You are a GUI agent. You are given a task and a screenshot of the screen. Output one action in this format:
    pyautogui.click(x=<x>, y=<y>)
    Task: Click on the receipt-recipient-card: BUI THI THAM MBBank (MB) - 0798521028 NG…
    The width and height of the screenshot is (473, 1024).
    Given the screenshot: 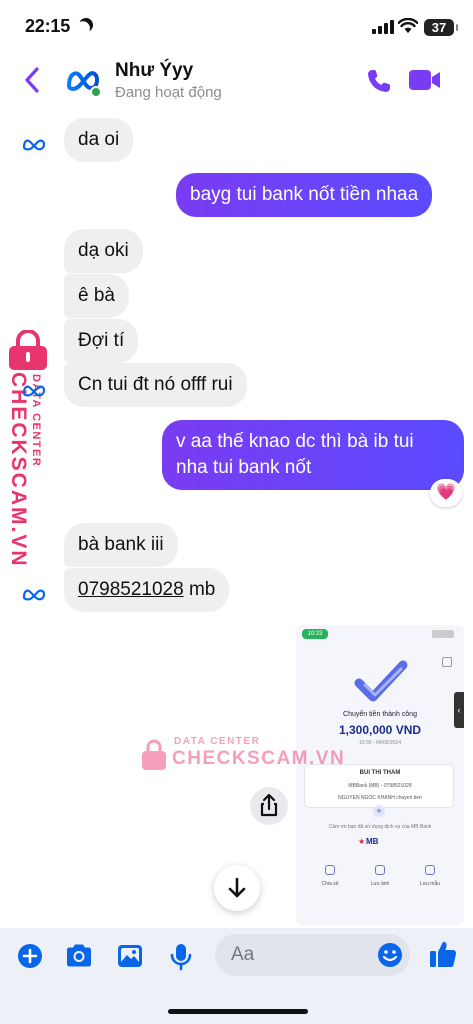 What is the action you would take?
    pyautogui.click(x=379, y=786)
    